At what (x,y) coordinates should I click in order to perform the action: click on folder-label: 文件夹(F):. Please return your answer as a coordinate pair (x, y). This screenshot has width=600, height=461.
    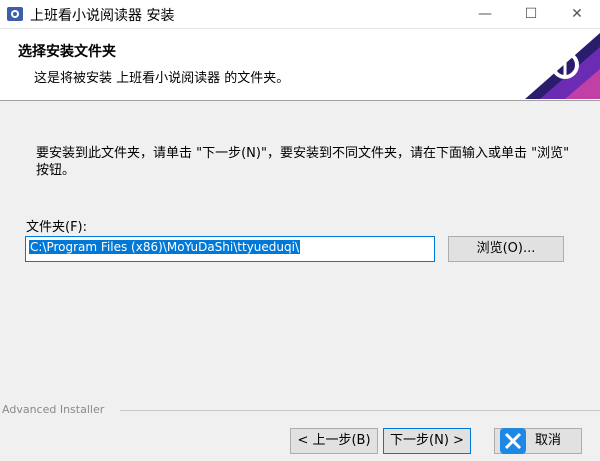
    Looking at the image, I should click on (57, 227).